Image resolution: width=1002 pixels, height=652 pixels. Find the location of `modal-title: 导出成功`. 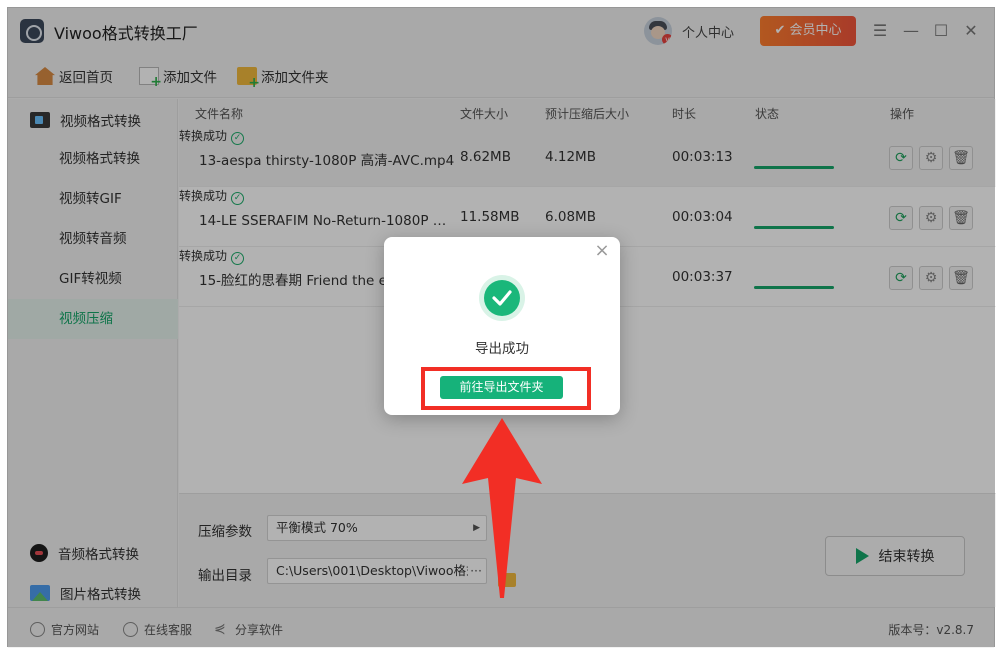

modal-title: 导出成功 is located at coordinates (502, 349).